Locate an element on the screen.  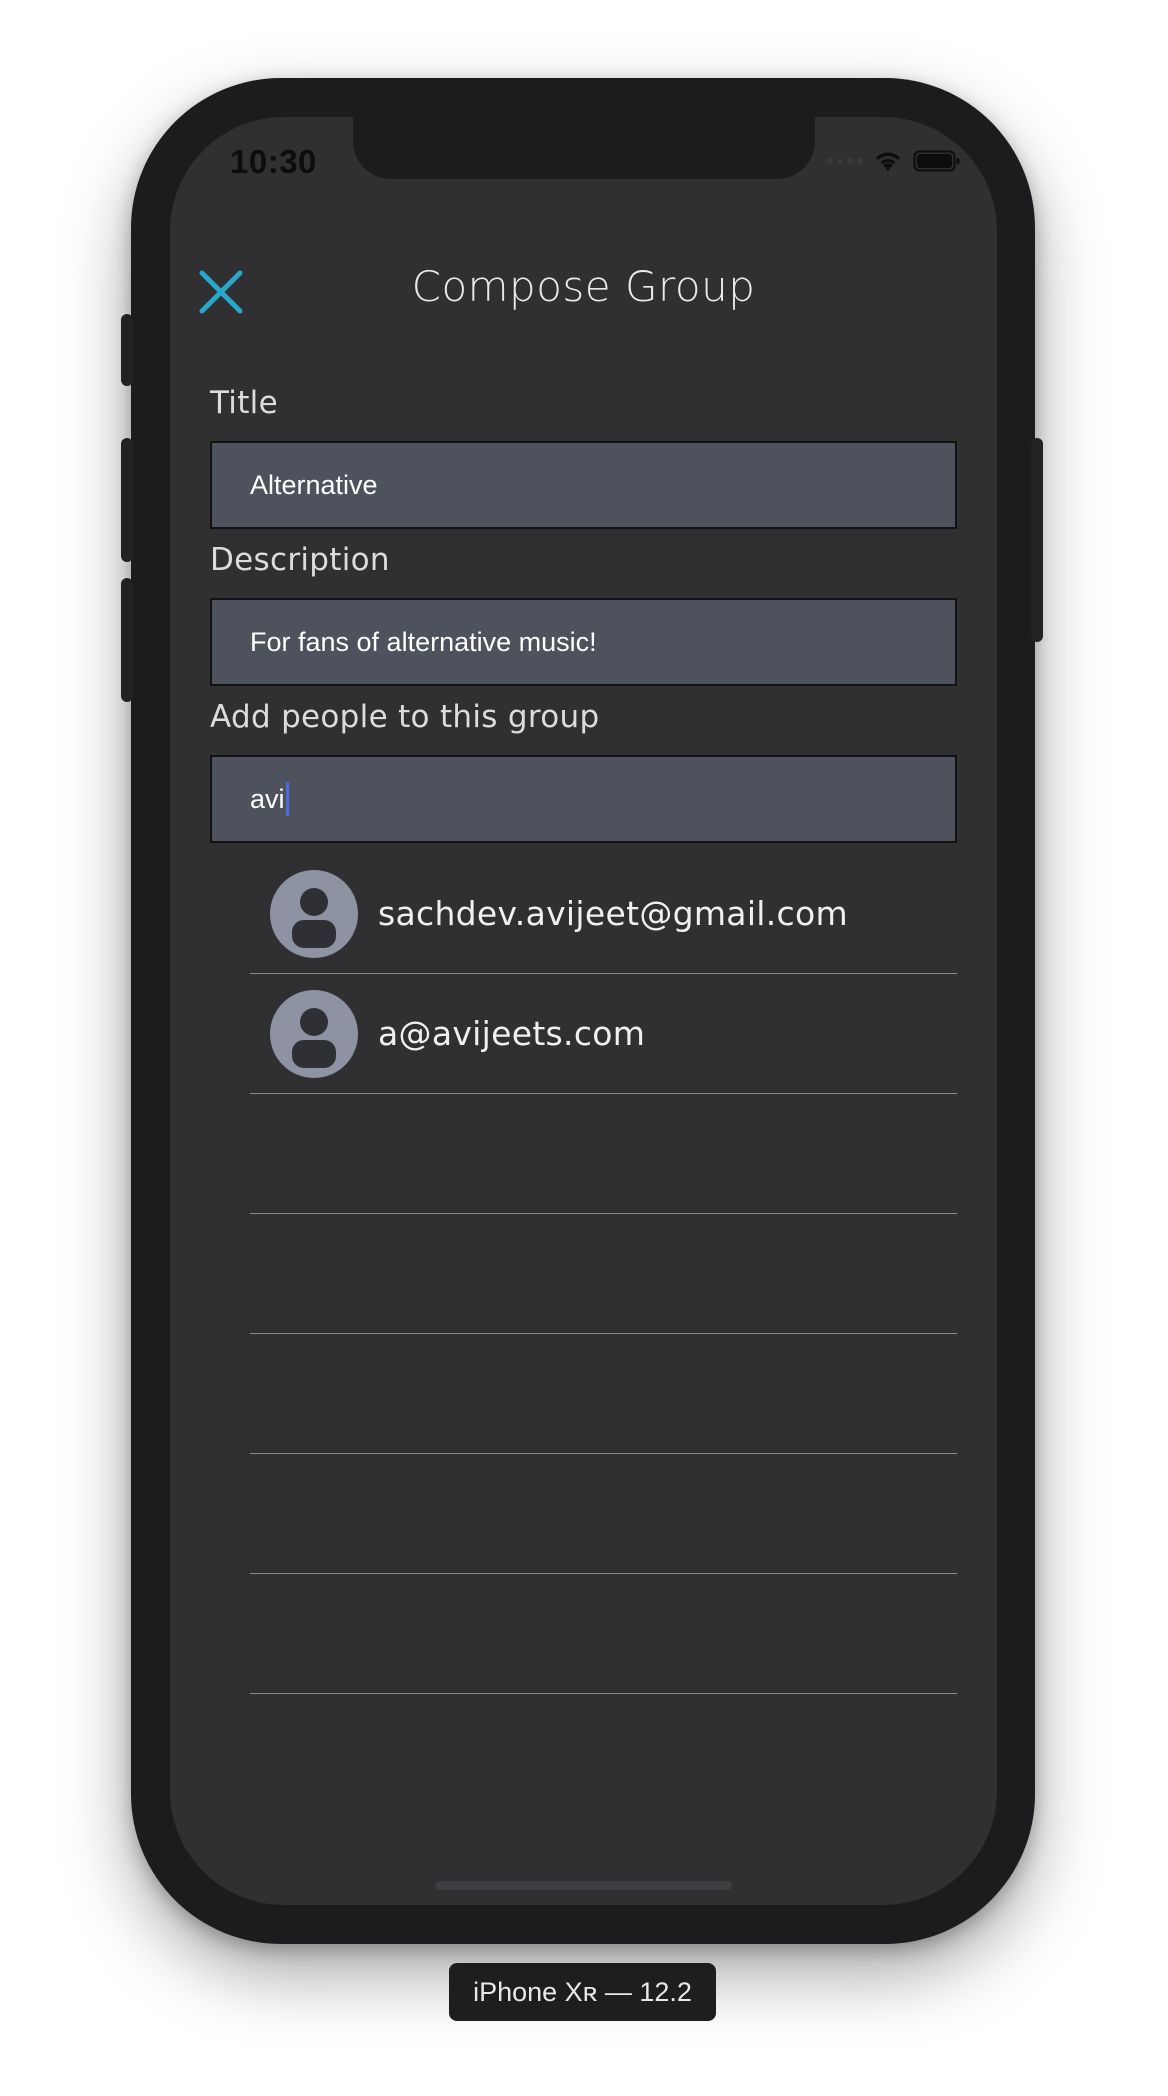
suggestion-row: a@avijeets.com is located at coordinates (603, 1034).